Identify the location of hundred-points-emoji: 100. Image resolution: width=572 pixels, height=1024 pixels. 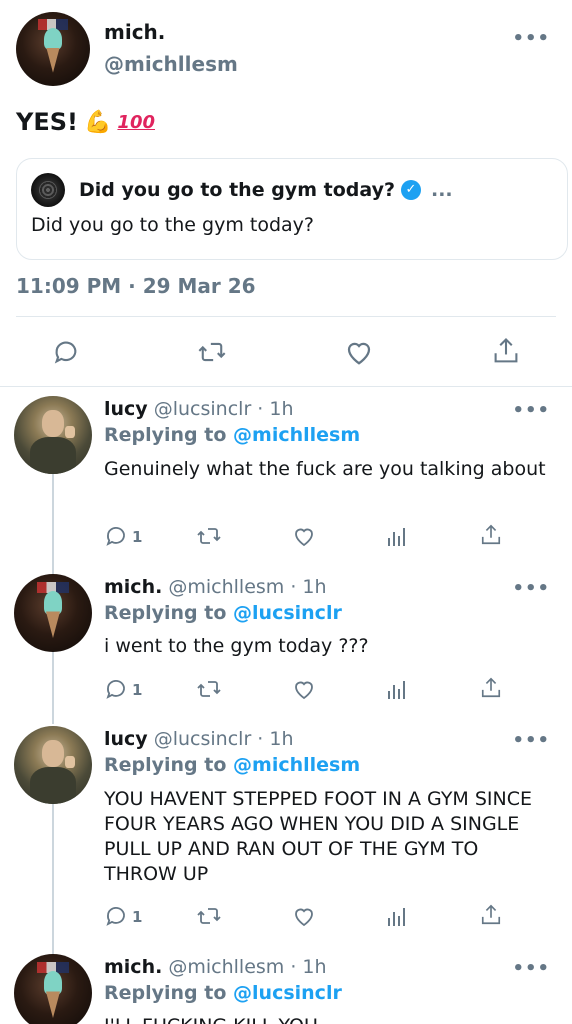
(136, 122).